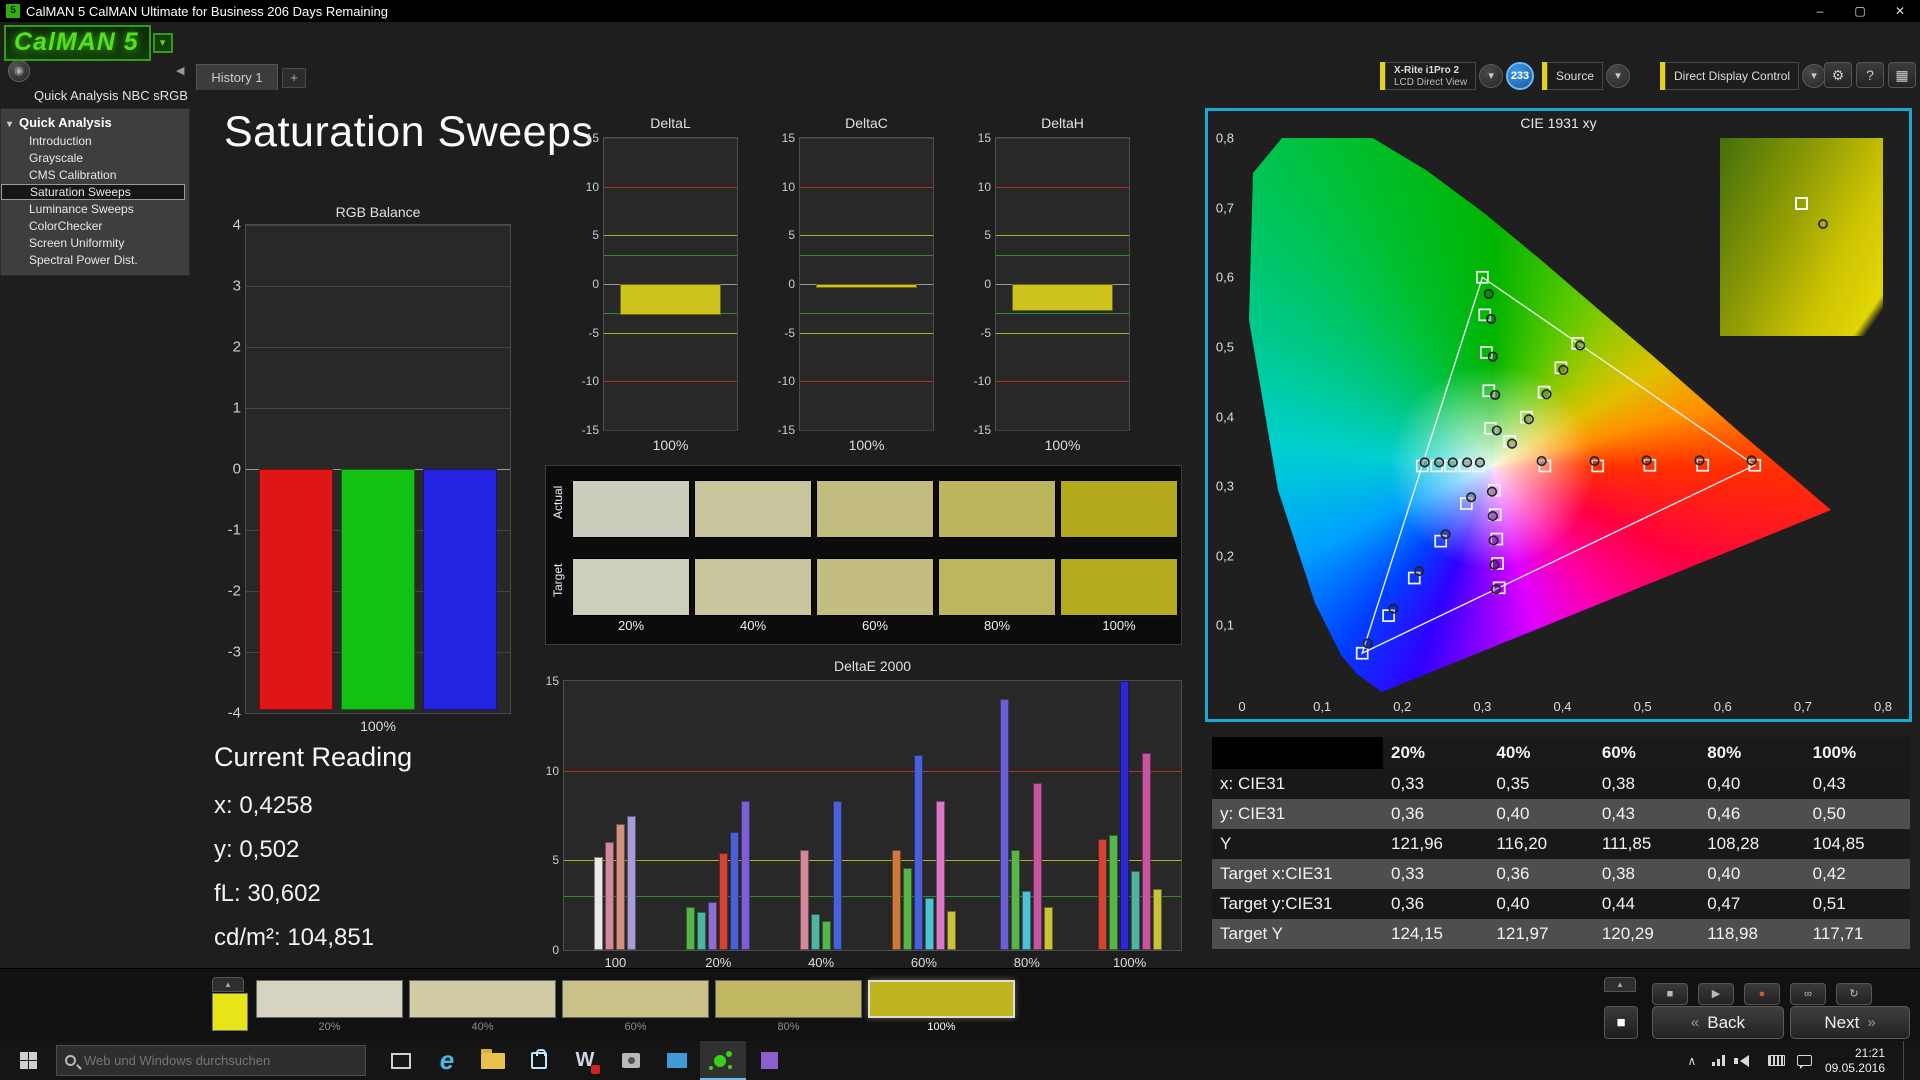 The width and height of the screenshot is (1920, 1080). Describe the element at coordinates (1719, 1060) in the screenshot. I see `network-icon` at that location.